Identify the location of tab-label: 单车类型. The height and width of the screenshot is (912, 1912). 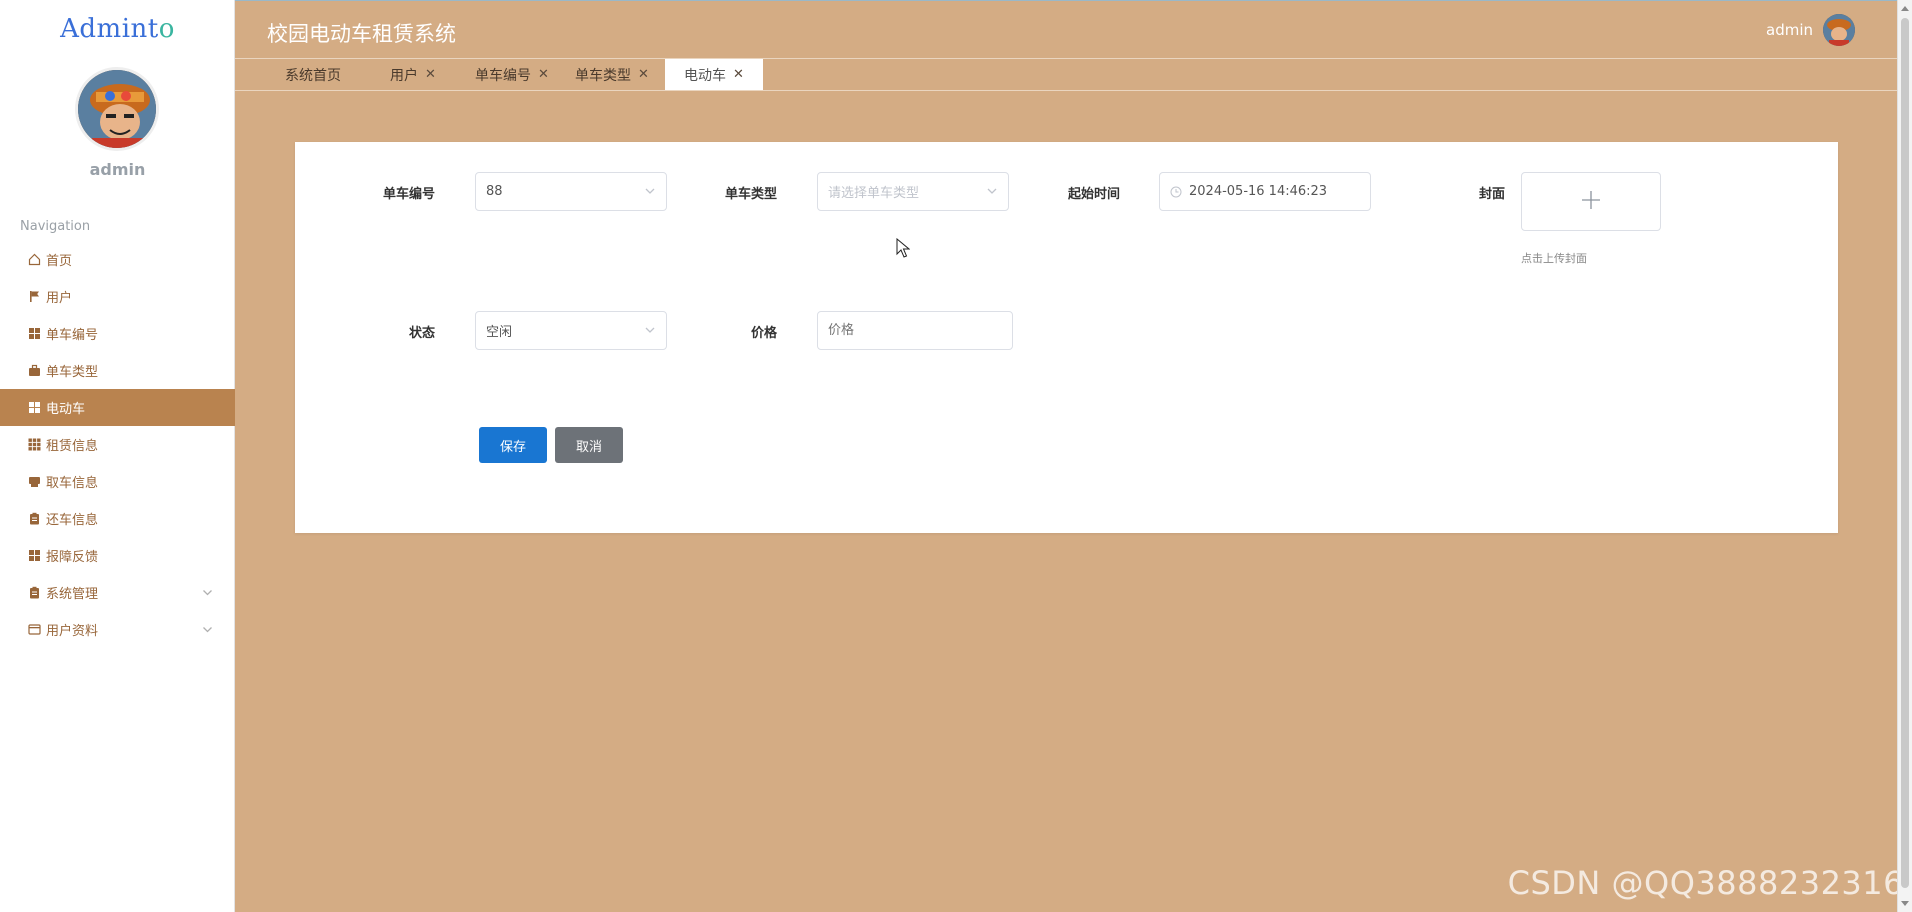
(603, 75).